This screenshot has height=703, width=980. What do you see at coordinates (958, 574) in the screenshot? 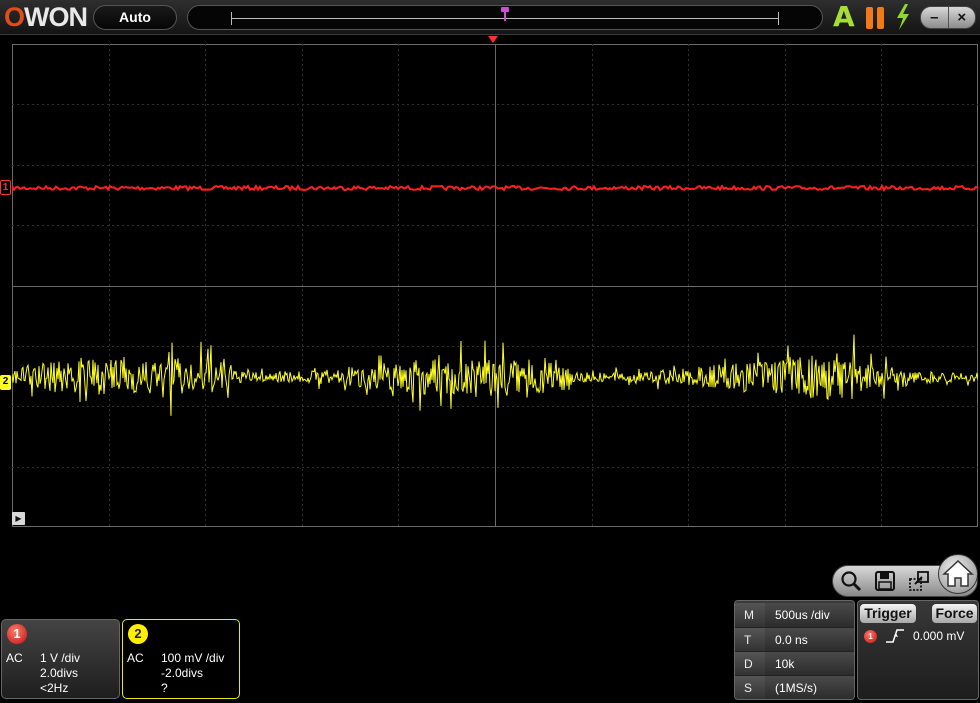
I see `home-icon` at bounding box center [958, 574].